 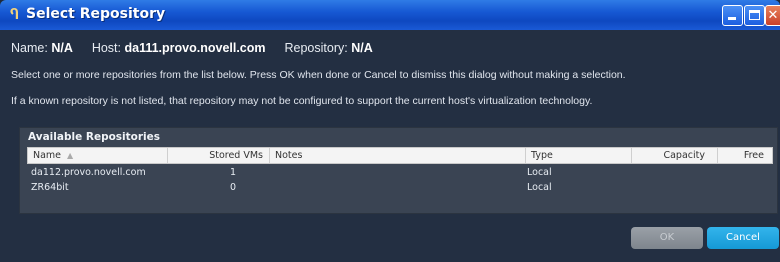 What do you see at coordinates (70, 155) in the screenshot?
I see `sort-ascending-icon: ▲` at bounding box center [70, 155].